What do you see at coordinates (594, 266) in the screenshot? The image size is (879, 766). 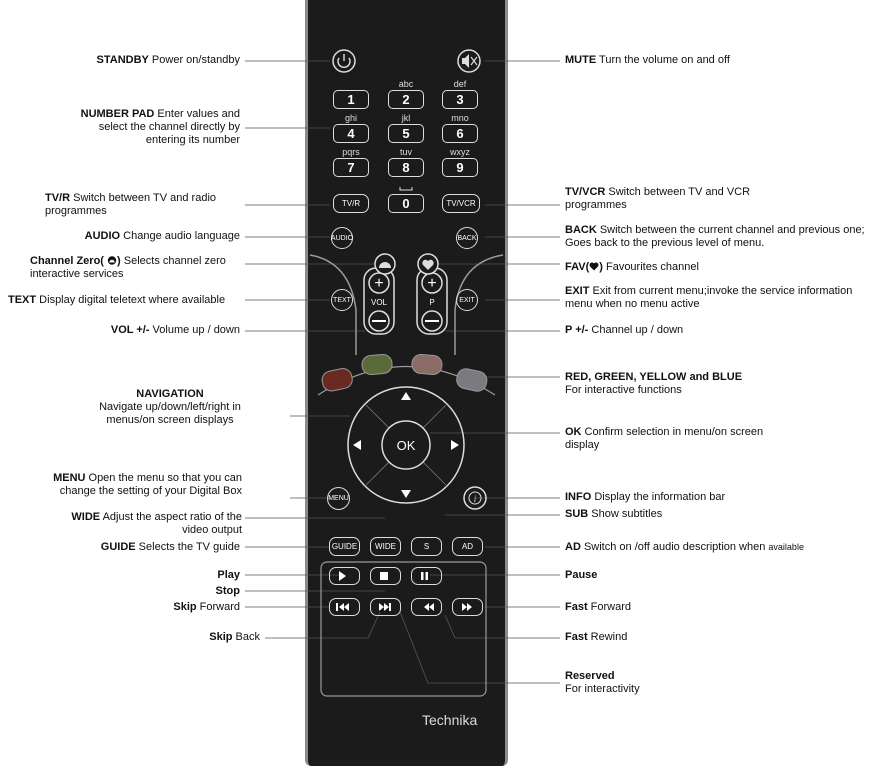 I see `heart-icon` at bounding box center [594, 266].